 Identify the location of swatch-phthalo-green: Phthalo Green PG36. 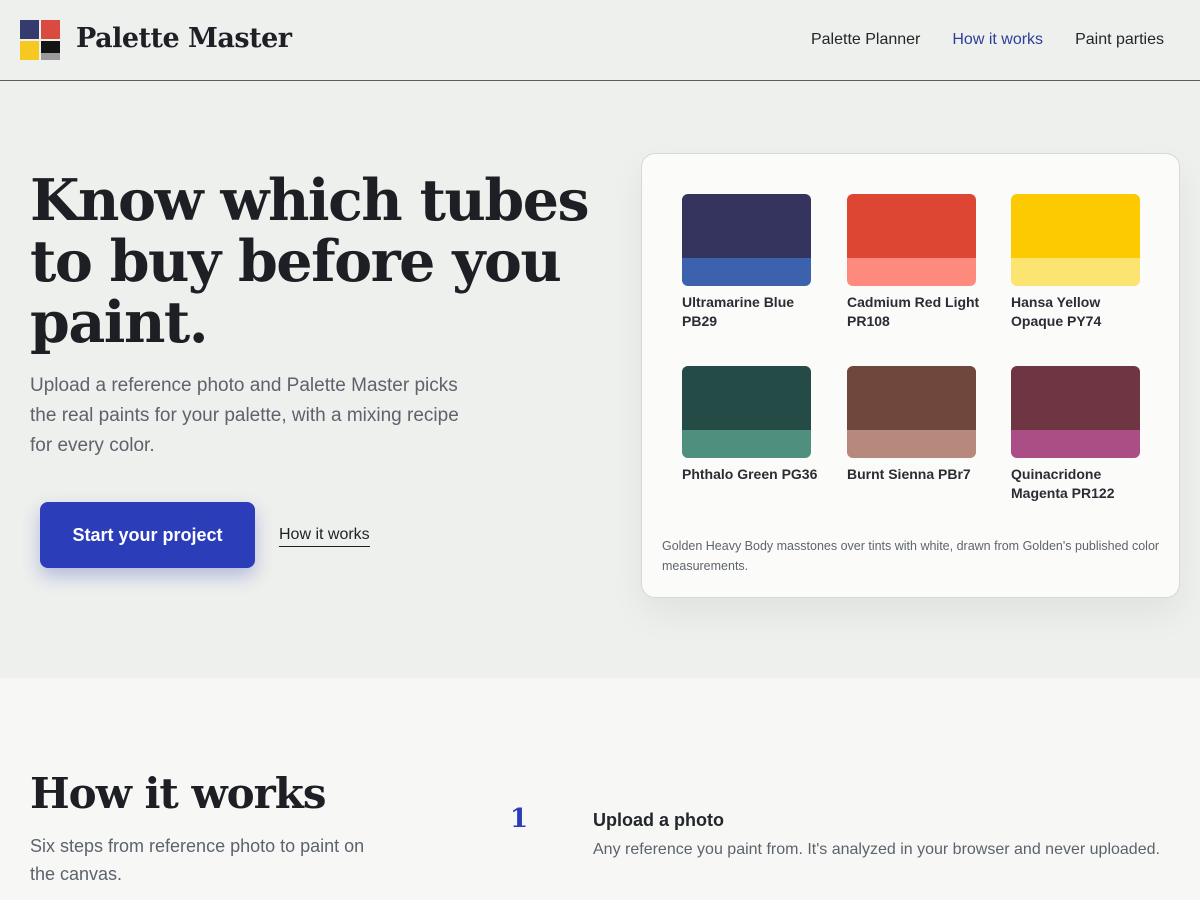
(749, 425).